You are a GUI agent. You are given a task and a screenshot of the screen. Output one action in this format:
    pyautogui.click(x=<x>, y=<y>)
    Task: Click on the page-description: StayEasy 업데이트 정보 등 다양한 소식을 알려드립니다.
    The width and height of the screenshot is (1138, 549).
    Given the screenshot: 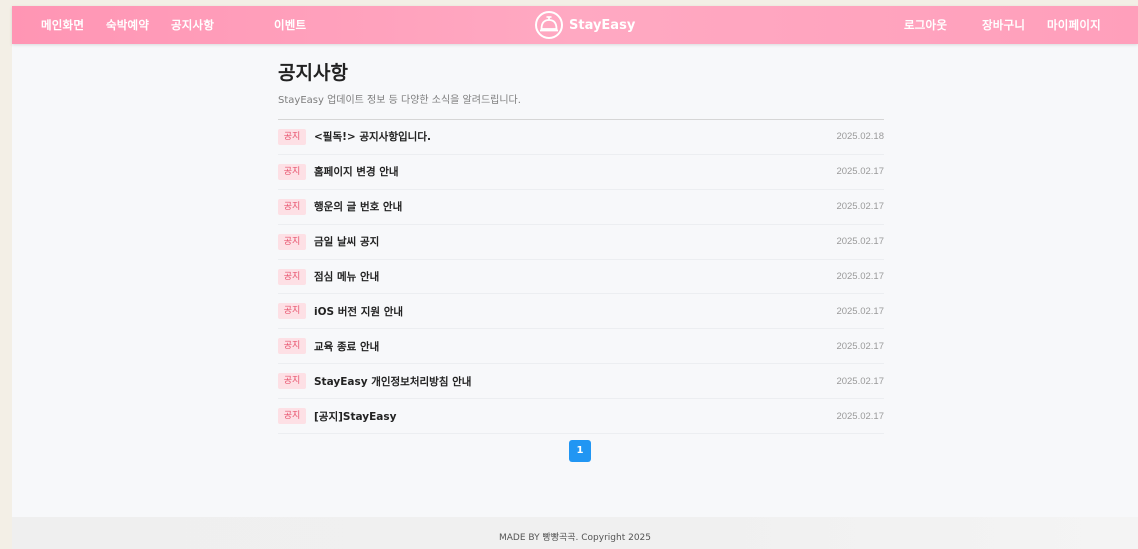 What is the action you would take?
    pyautogui.click(x=399, y=100)
    